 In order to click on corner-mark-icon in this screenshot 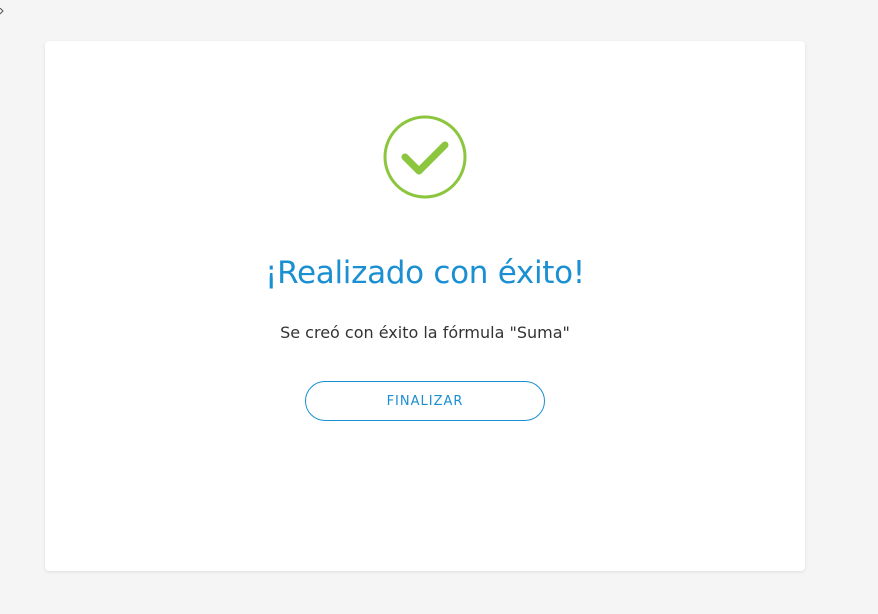, I will do `click(2, 11)`.